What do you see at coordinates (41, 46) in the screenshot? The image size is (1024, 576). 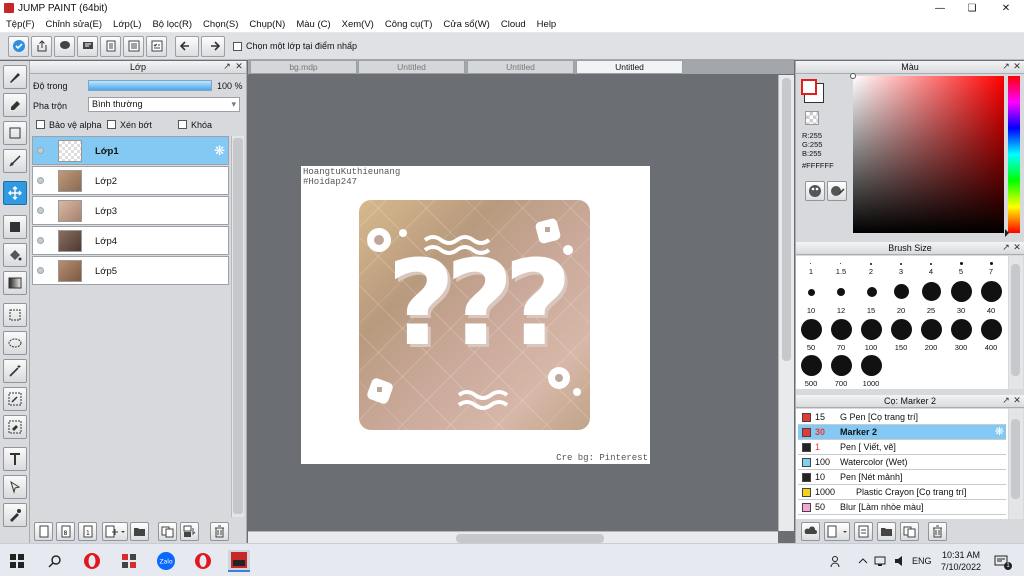 I see `share-button` at bounding box center [41, 46].